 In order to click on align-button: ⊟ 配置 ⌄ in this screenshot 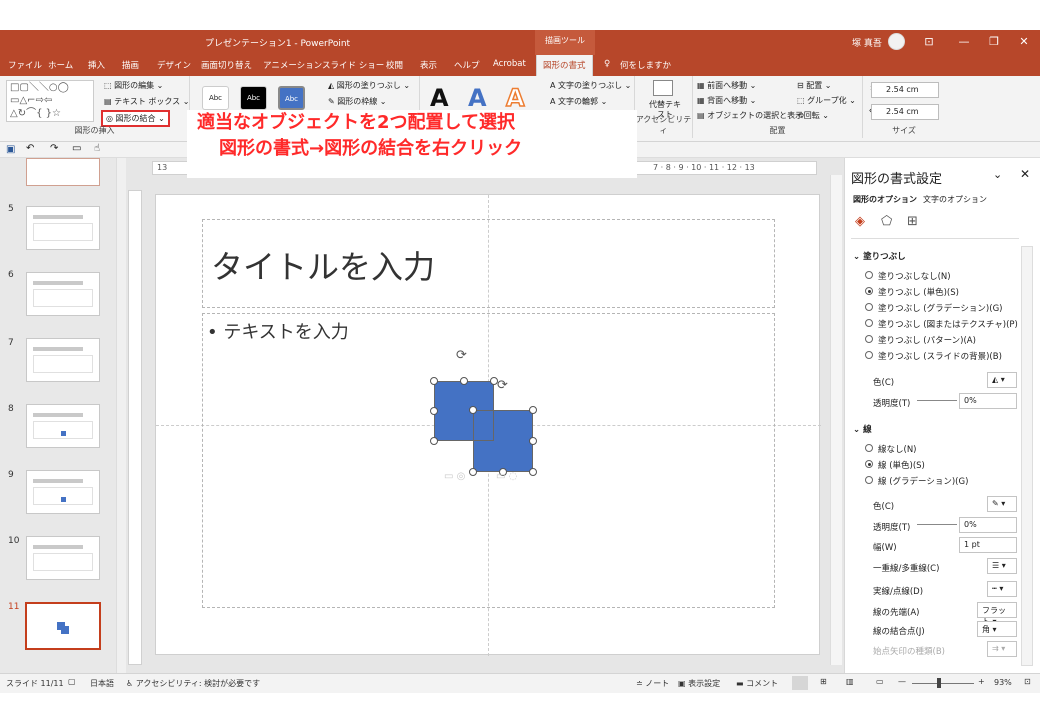, I will do `click(814, 85)`.